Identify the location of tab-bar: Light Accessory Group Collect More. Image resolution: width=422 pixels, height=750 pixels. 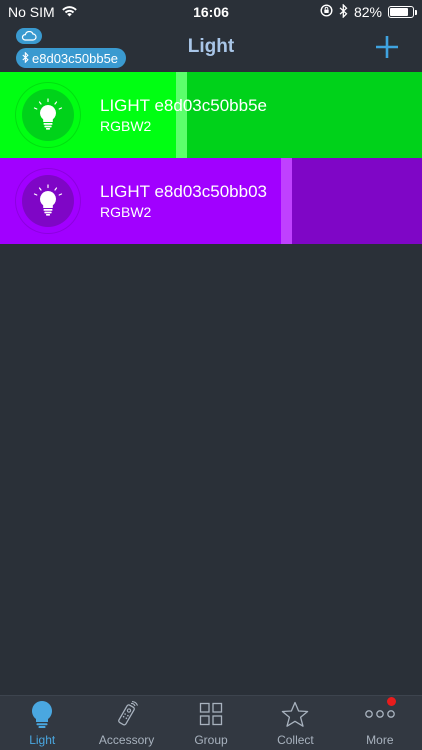
(211, 722).